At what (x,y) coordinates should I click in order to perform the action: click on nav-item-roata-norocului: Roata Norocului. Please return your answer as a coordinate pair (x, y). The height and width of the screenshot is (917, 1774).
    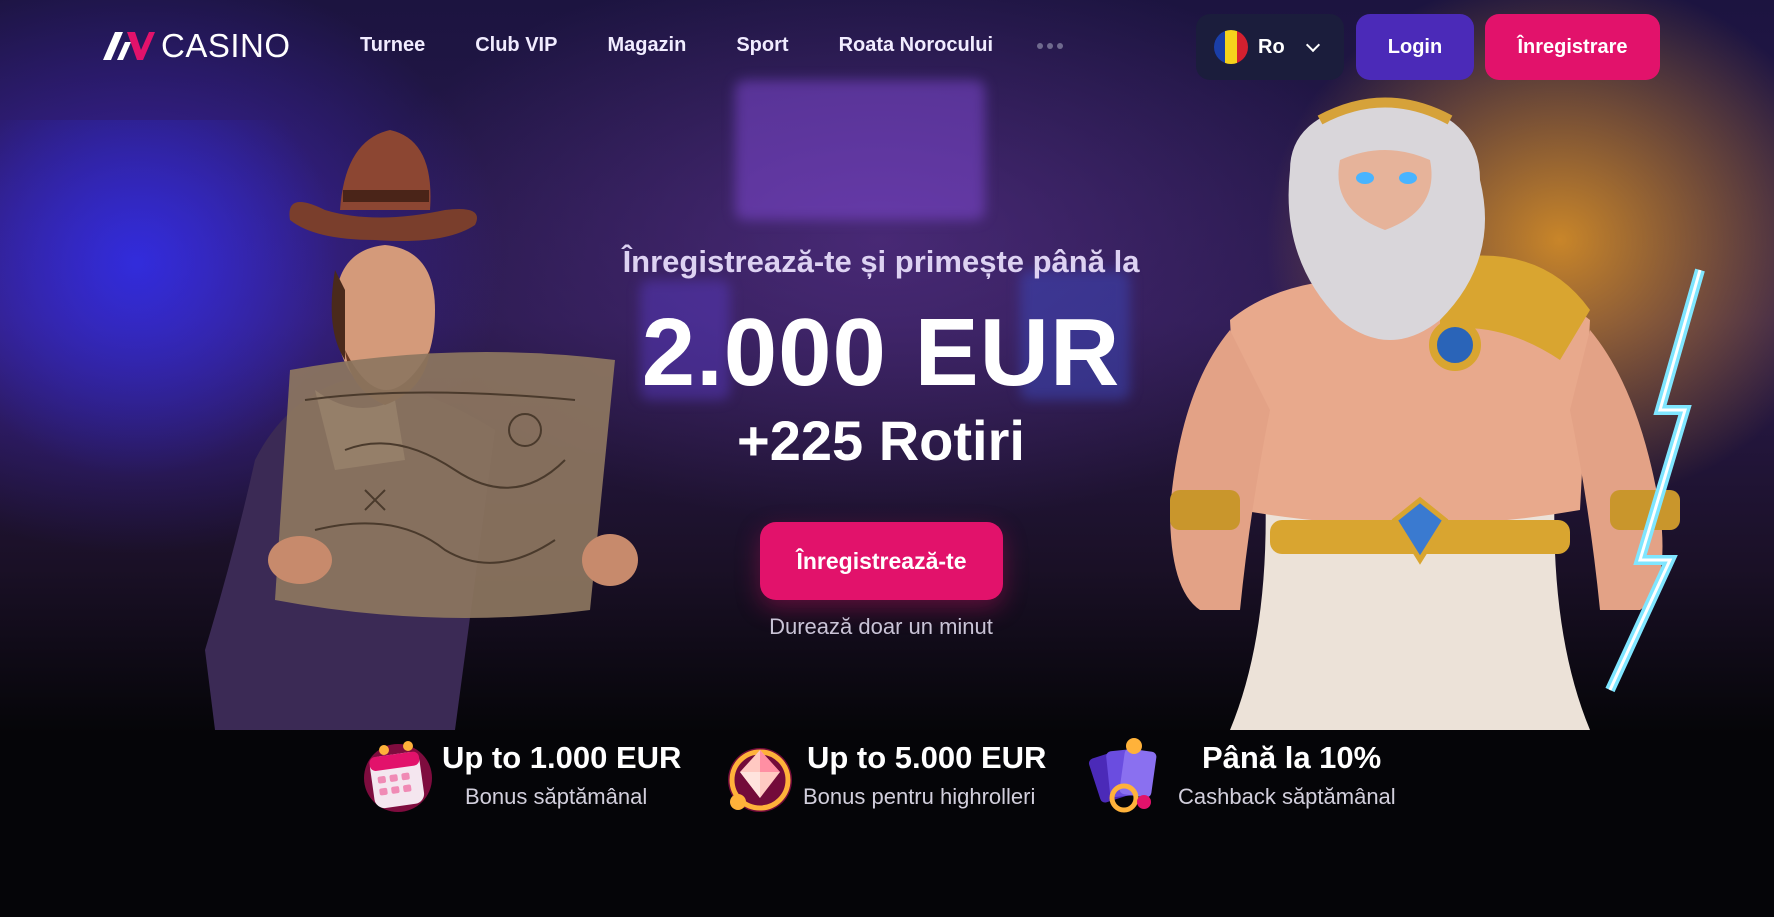
    Looking at the image, I should click on (916, 45).